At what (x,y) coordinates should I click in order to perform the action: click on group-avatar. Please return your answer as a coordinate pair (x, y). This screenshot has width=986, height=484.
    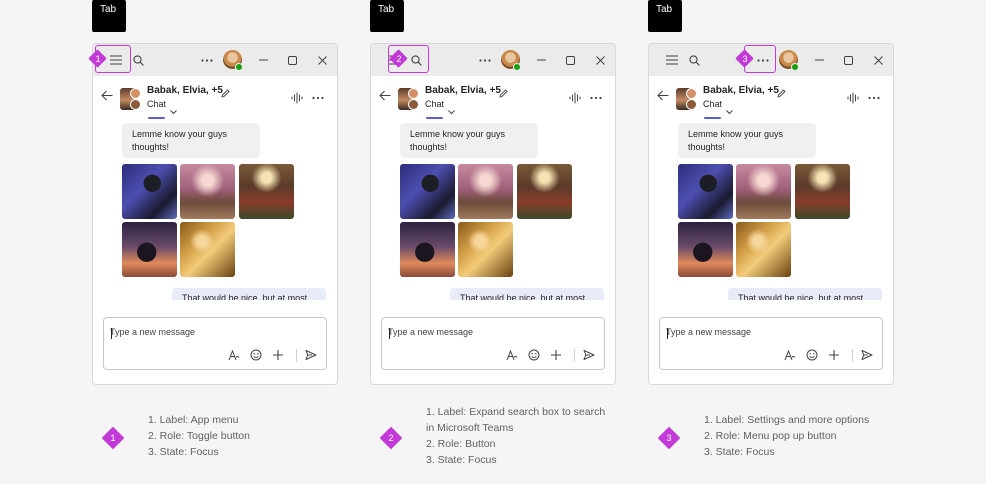
    Looking at the image, I should click on (130, 99).